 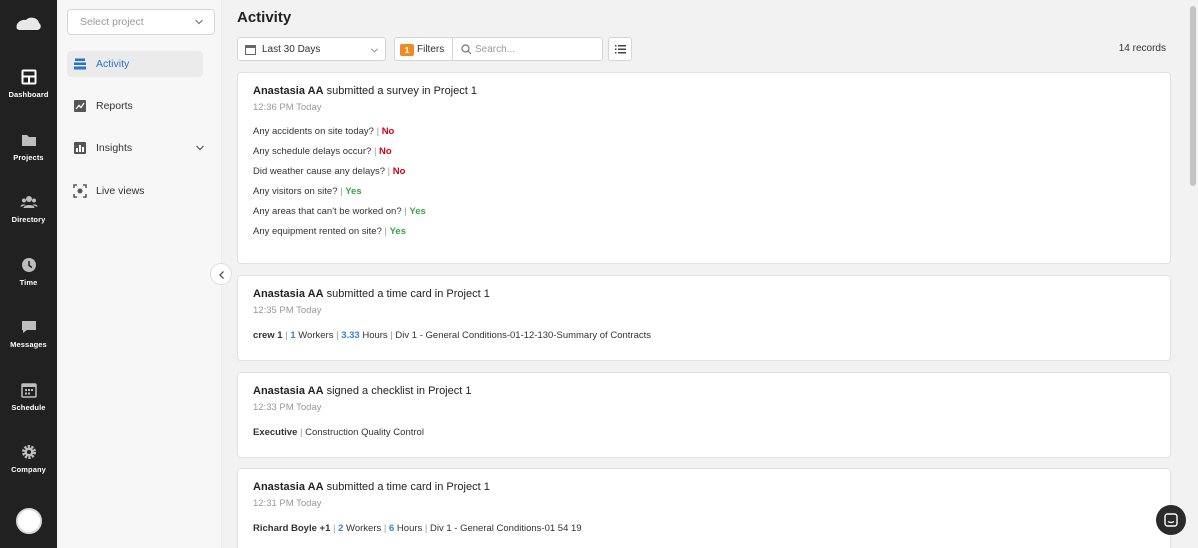 I want to click on crew-name: crew 1, so click(x=268, y=335).